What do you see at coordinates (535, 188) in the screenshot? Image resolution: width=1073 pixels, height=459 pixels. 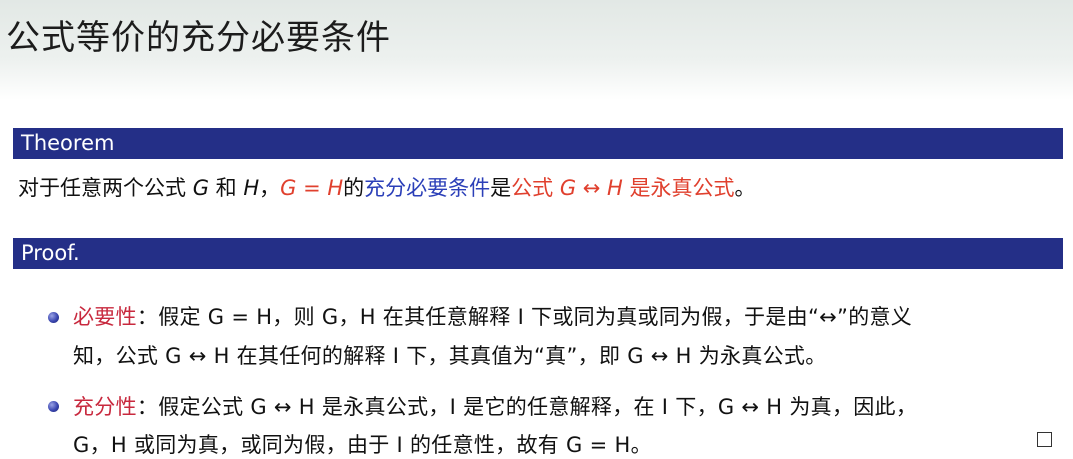 I see `theorem-formula-label: 公式` at bounding box center [535, 188].